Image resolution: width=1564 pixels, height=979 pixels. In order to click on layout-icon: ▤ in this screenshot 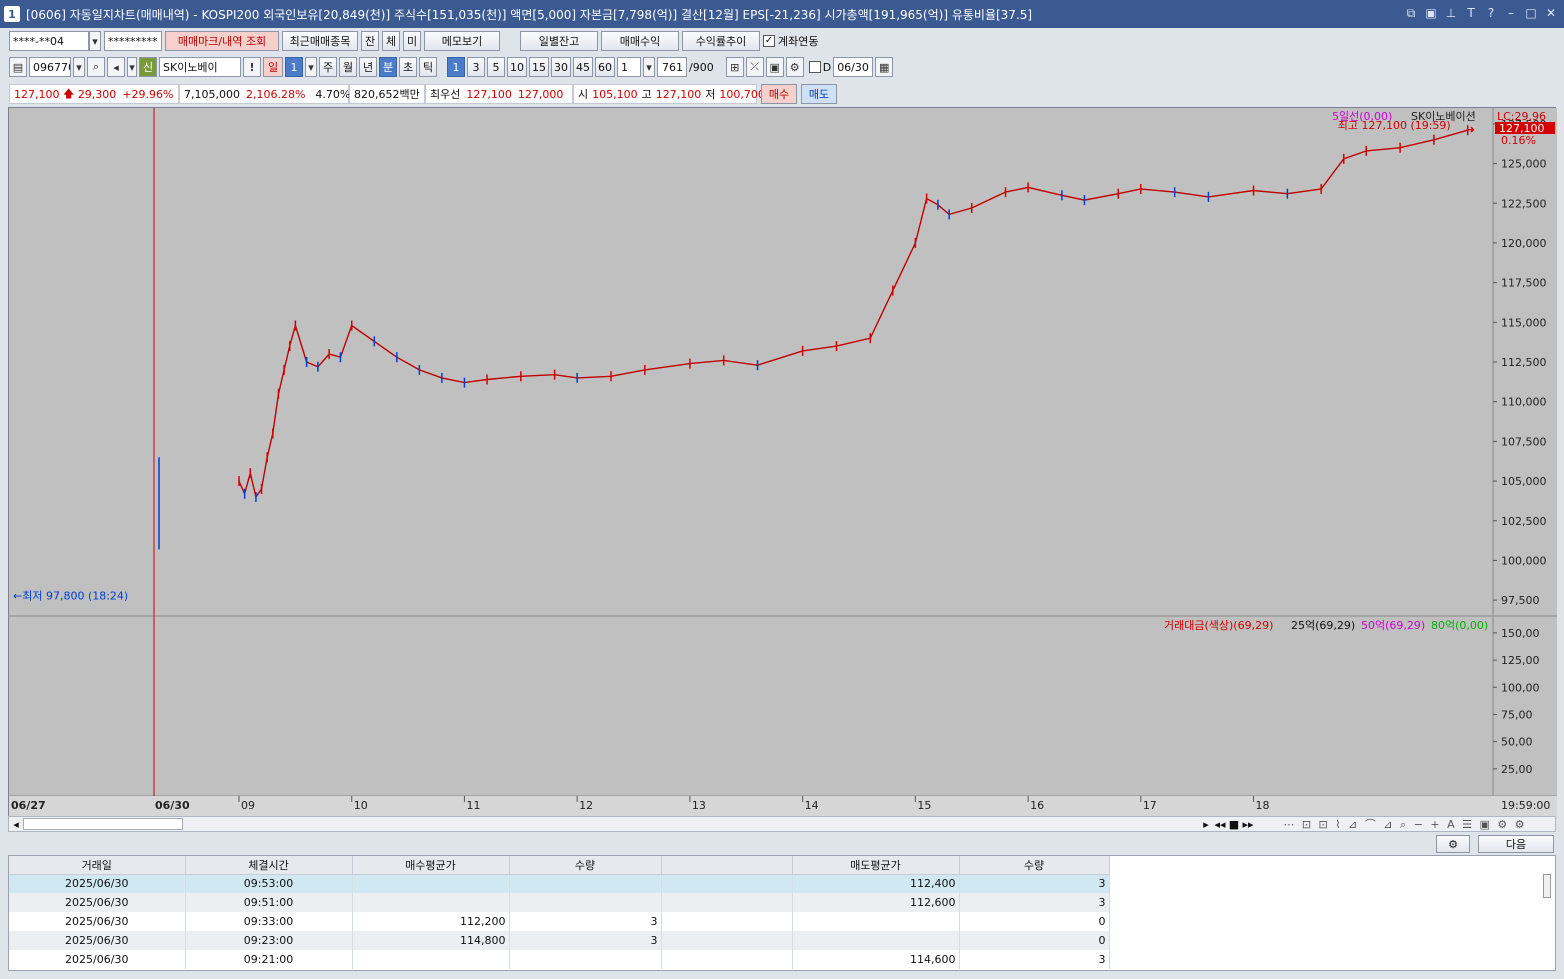, I will do `click(18, 67)`.